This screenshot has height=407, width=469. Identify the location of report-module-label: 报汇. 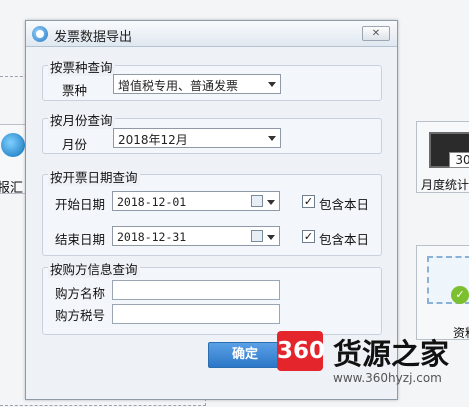
(12, 188).